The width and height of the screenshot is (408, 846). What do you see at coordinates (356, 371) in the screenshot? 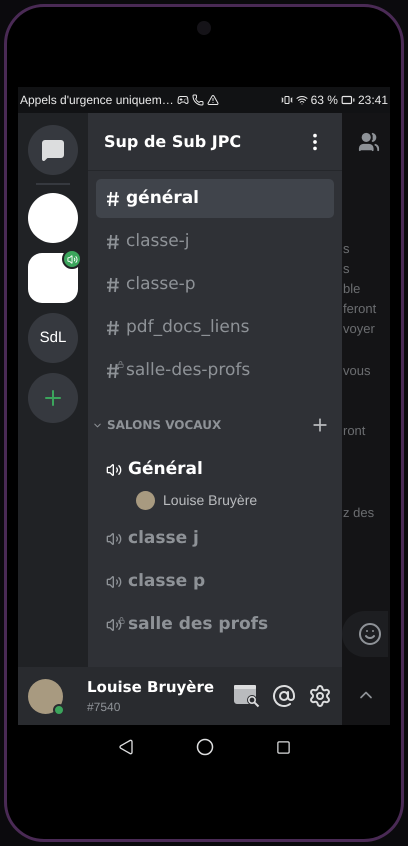
I see `chat-text: vous` at bounding box center [356, 371].